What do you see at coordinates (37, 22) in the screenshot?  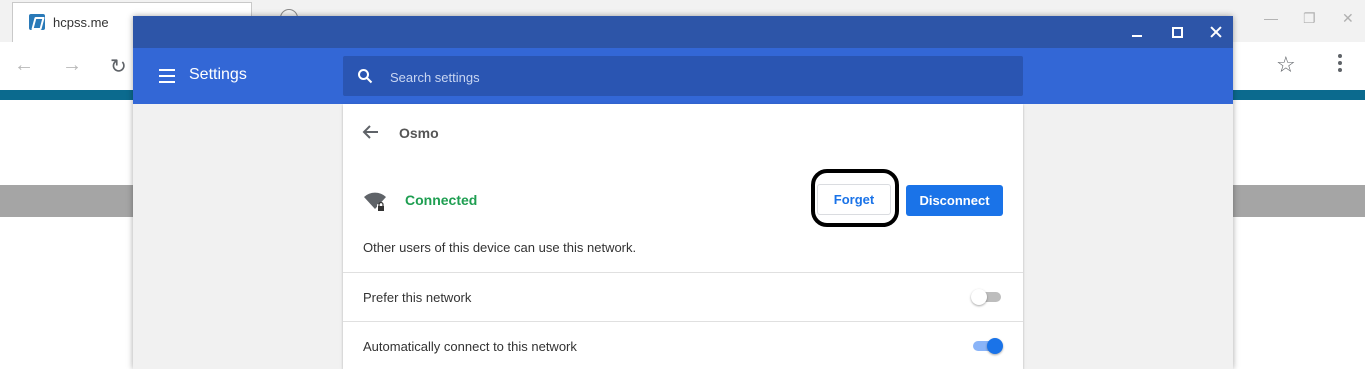 I see `site-favicon-icon` at bounding box center [37, 22].